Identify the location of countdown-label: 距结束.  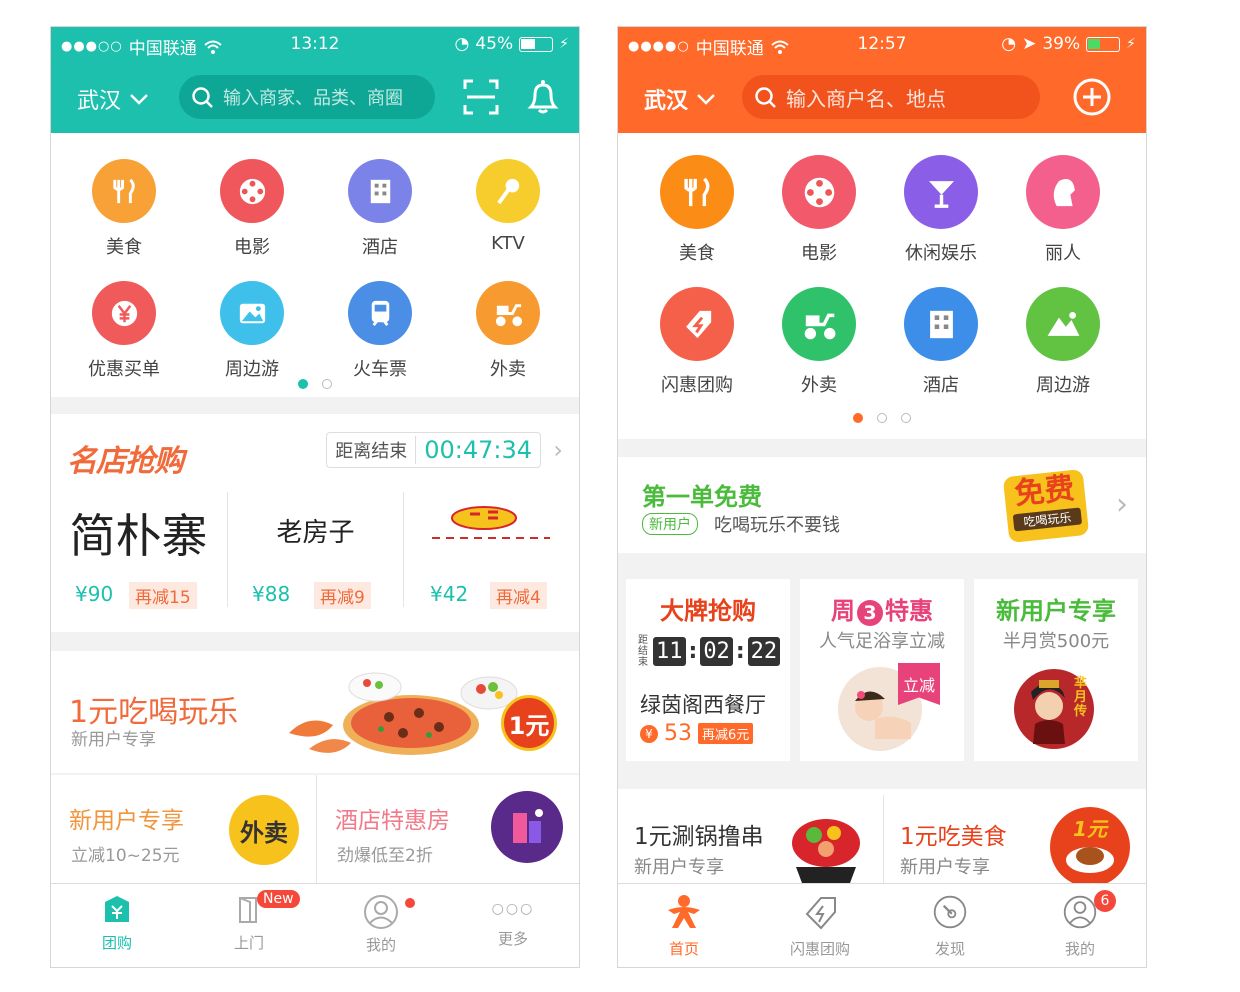
(643, 651).